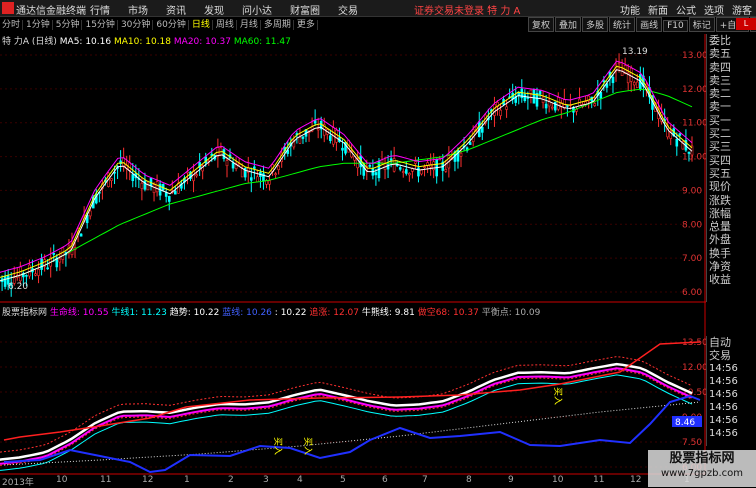  What do you see at coordinates (731, 40) in the screenshot?
I see `sidebar-item: 委比` at bounding box center [731, 40].